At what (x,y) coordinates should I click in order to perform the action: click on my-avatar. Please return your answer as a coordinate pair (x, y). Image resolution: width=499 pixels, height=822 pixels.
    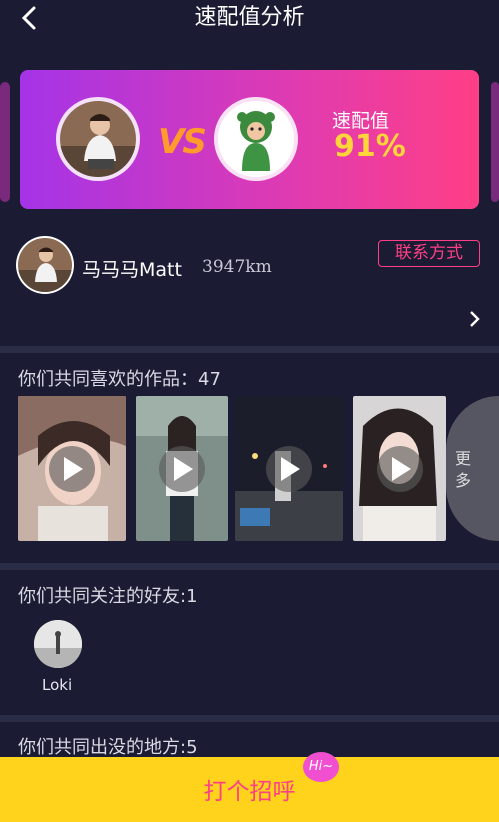
    Looking at the image, I should click on (98, 139).